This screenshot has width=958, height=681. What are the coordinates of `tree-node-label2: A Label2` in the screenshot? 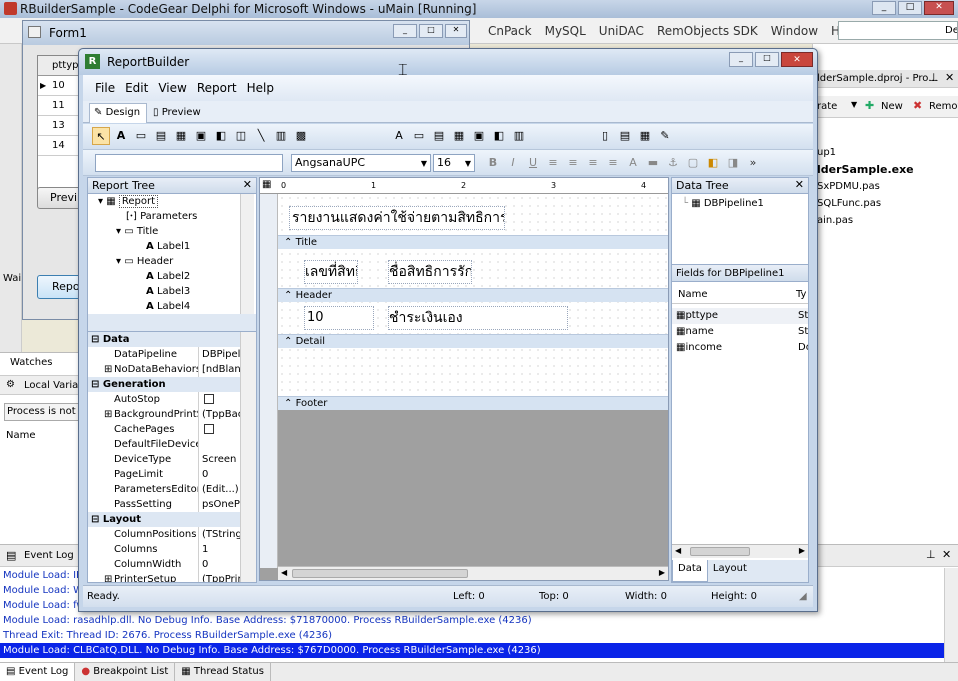 It's located at (172, 276).